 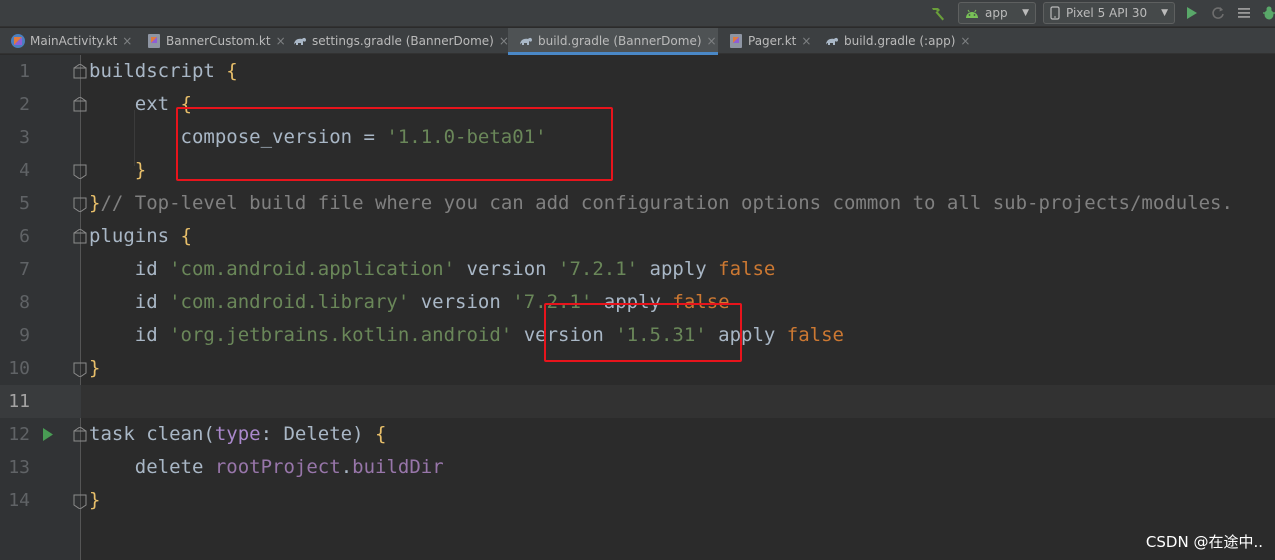 What do you see at coordinates (19, 368) in the screenshot?
I see `line-number: 10` at bounding box center [19, 368].